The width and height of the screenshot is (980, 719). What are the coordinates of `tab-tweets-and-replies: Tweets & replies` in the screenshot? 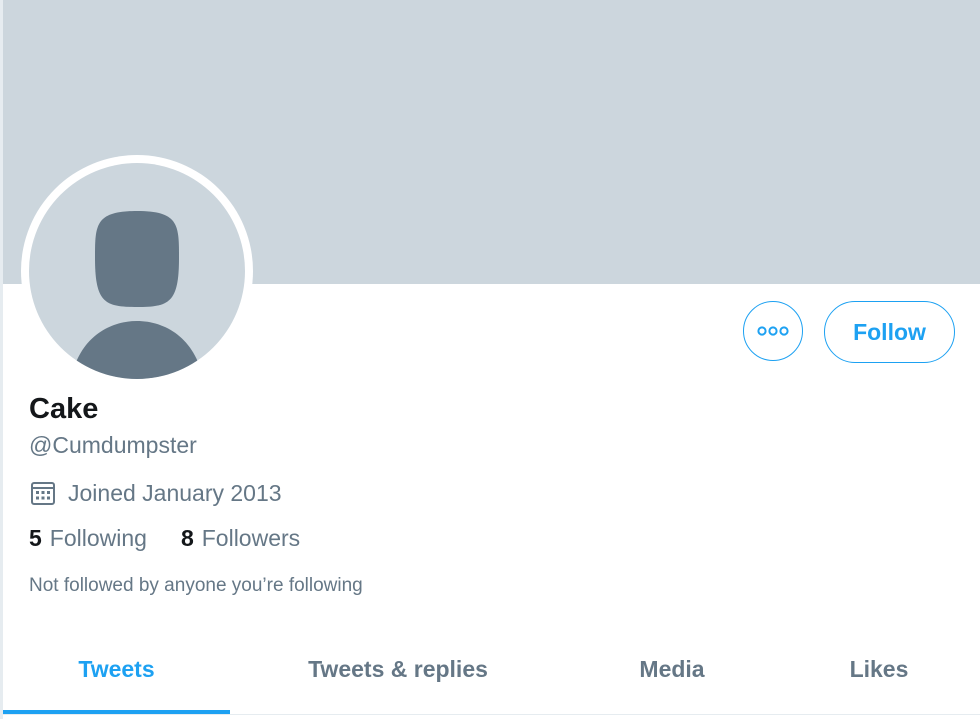 It's located at (398, 669).